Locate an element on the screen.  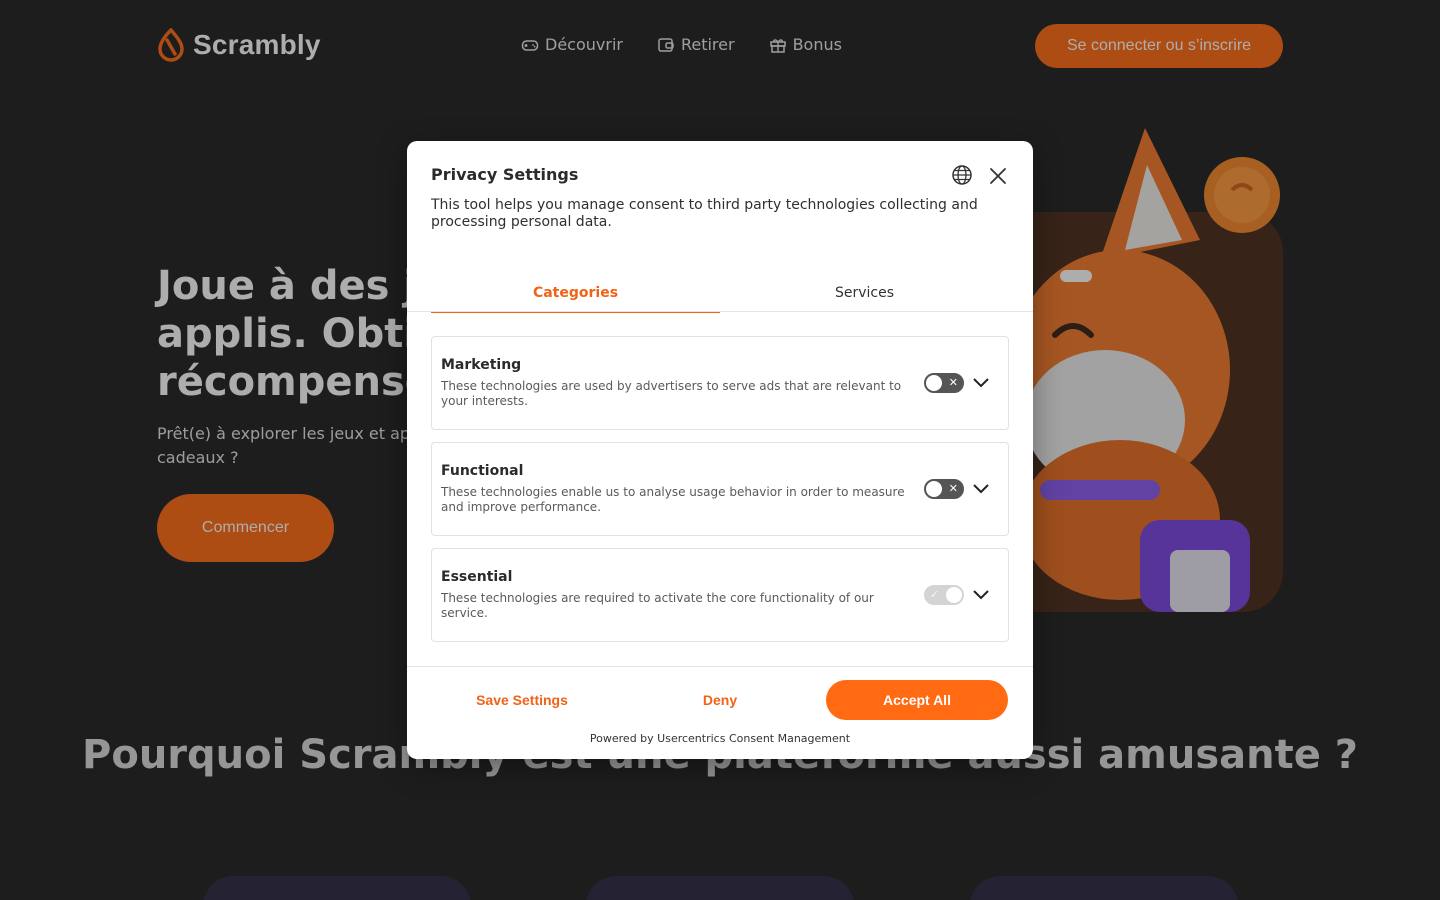
tabs-divider is located at coordinates (720, 311).